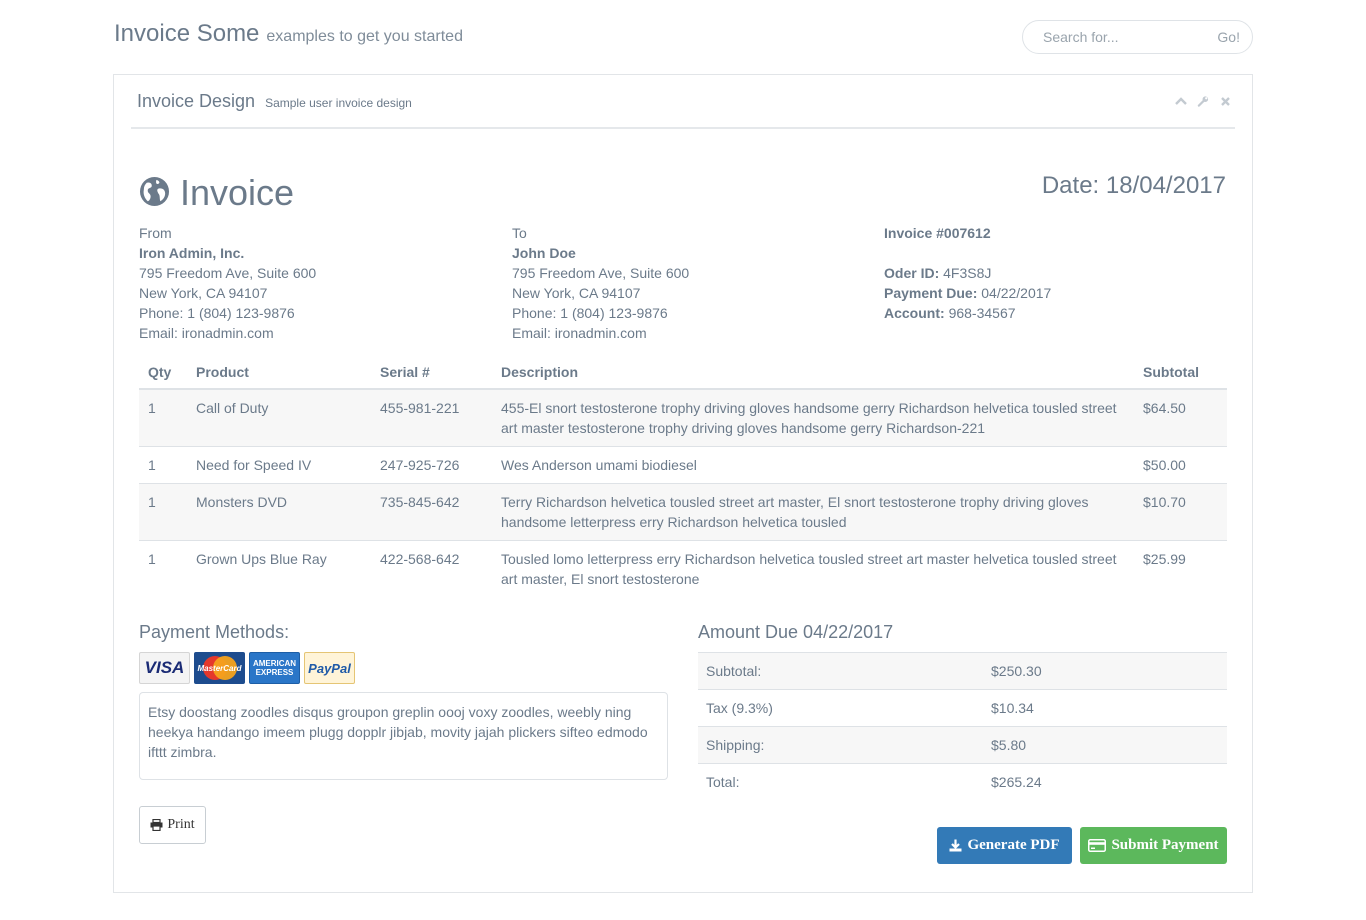 The height and width of the screenshot is (920, 1366). Describe the element at coordinates (203, 293) in the screenshot. I see `from-city: New York, CA 94107` at that location.